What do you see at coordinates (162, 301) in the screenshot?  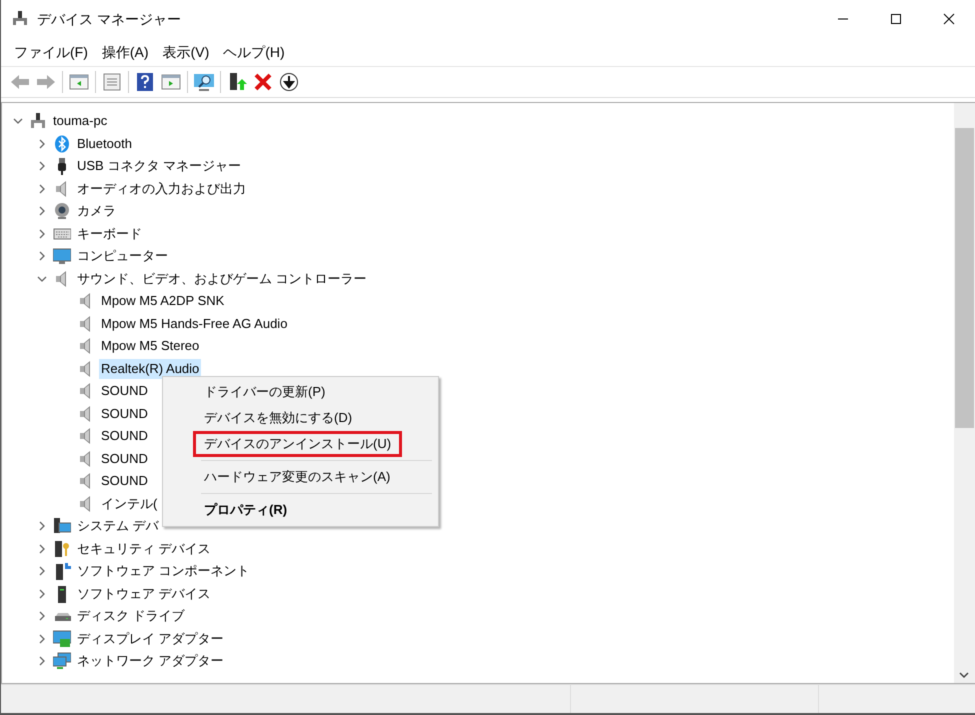 I see `tree-item: Mpow M5 A2DP SNK` at bounding box center [162, 301].